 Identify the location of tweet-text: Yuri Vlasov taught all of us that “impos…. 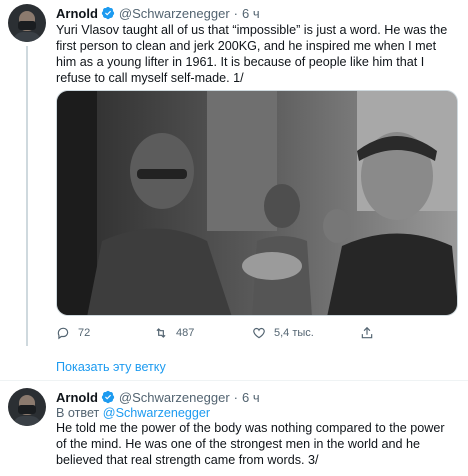
(252, 54).